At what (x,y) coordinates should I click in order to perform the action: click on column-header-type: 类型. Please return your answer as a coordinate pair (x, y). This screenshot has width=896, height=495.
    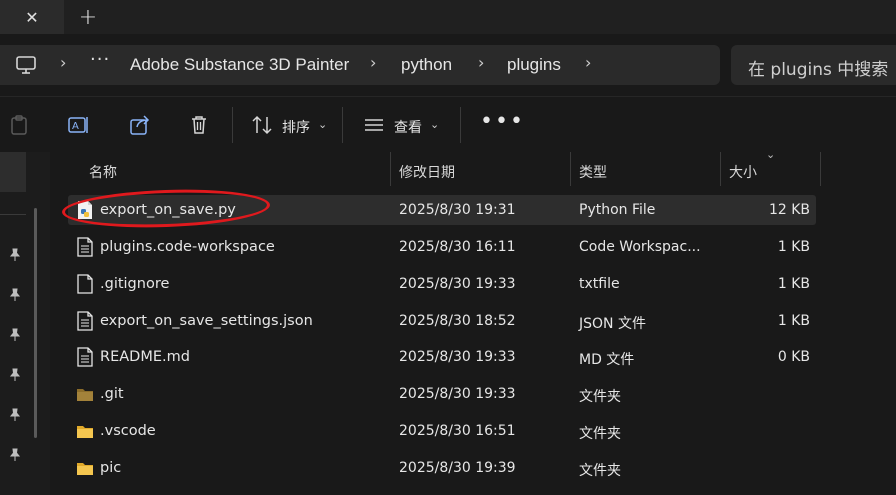
    Looking at the image, I should click on (593, 169).